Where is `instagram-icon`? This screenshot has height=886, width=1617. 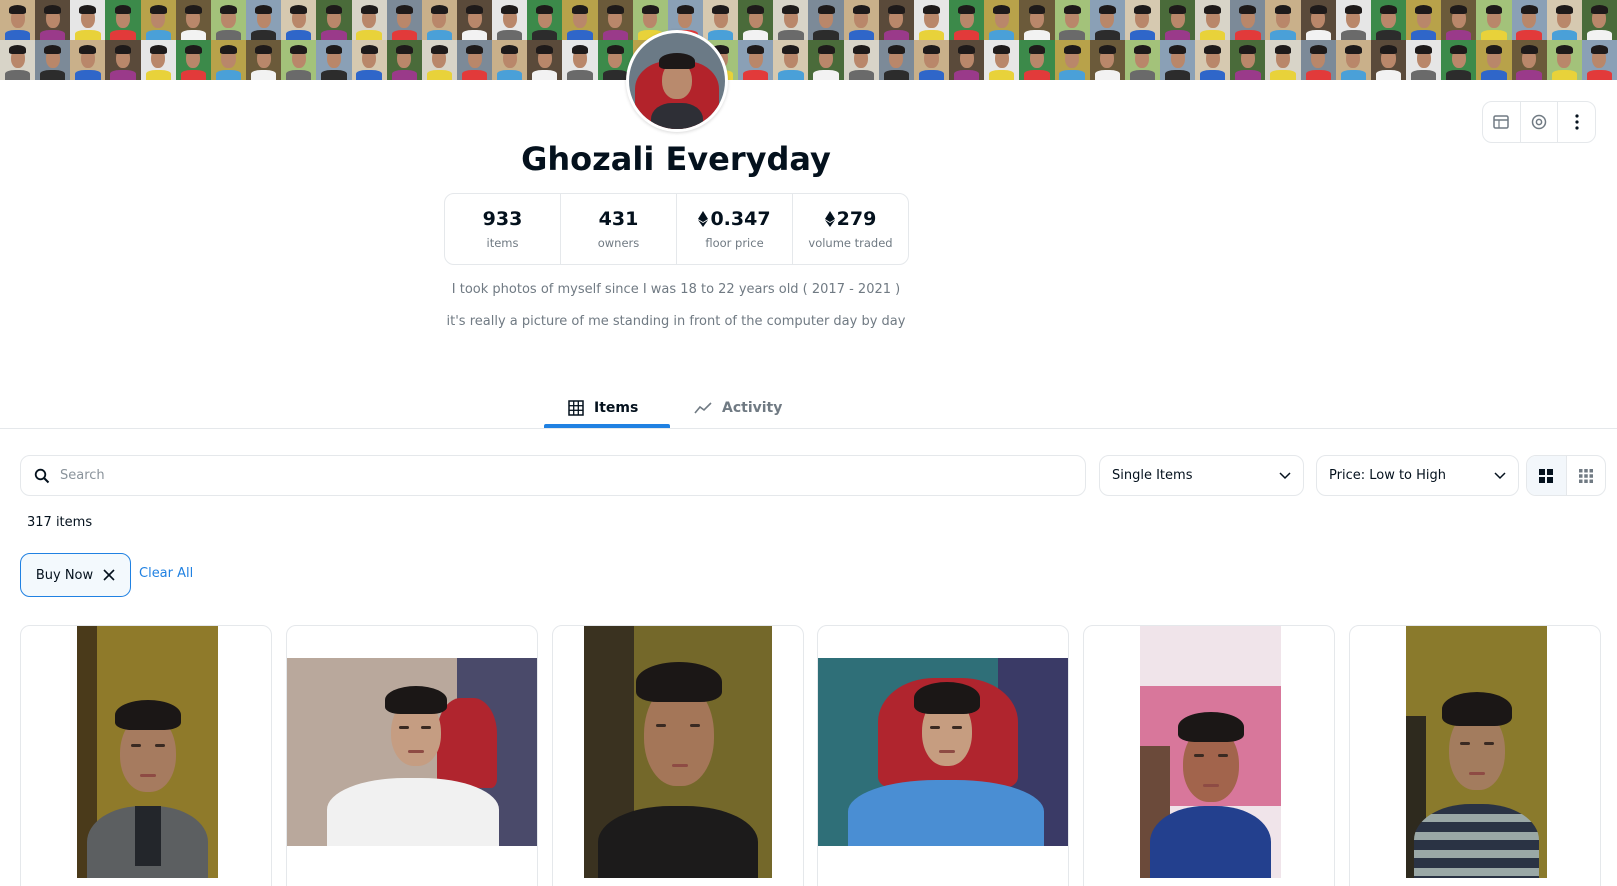
instagram-icon is located at coordinates (1539, 122).